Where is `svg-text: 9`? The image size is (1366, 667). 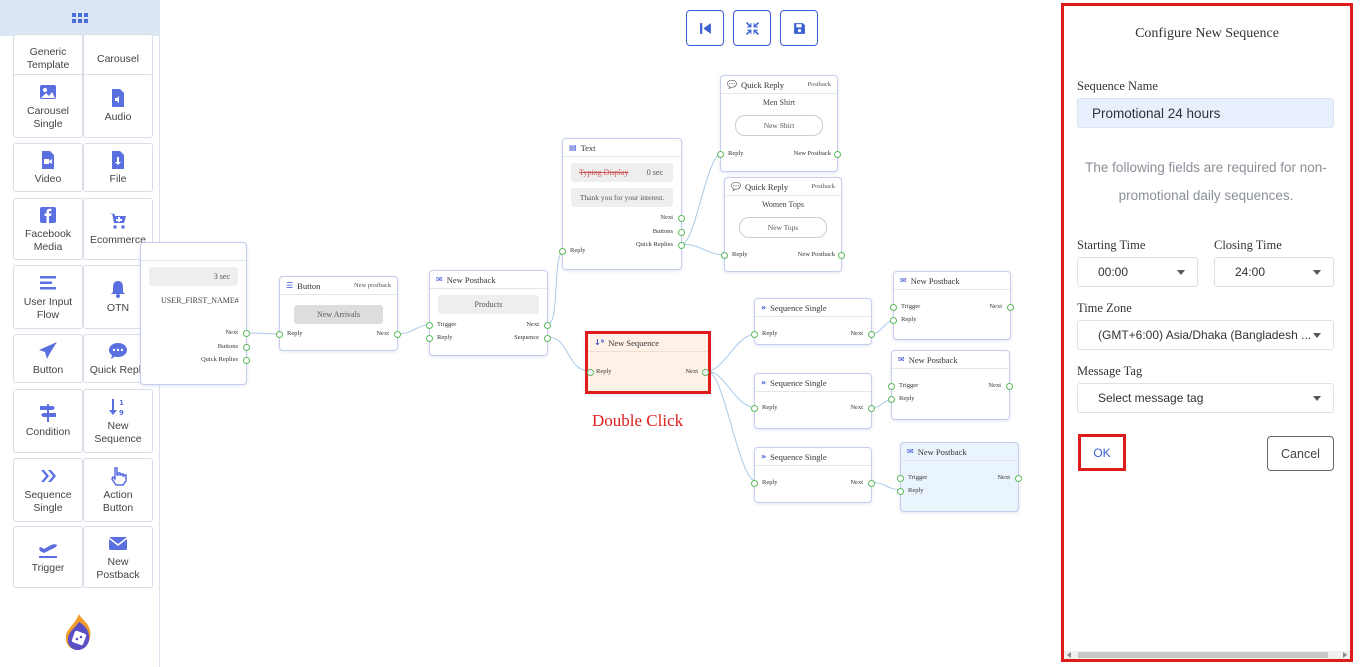 svg-text: 9 is located at coordinates (121, 413).